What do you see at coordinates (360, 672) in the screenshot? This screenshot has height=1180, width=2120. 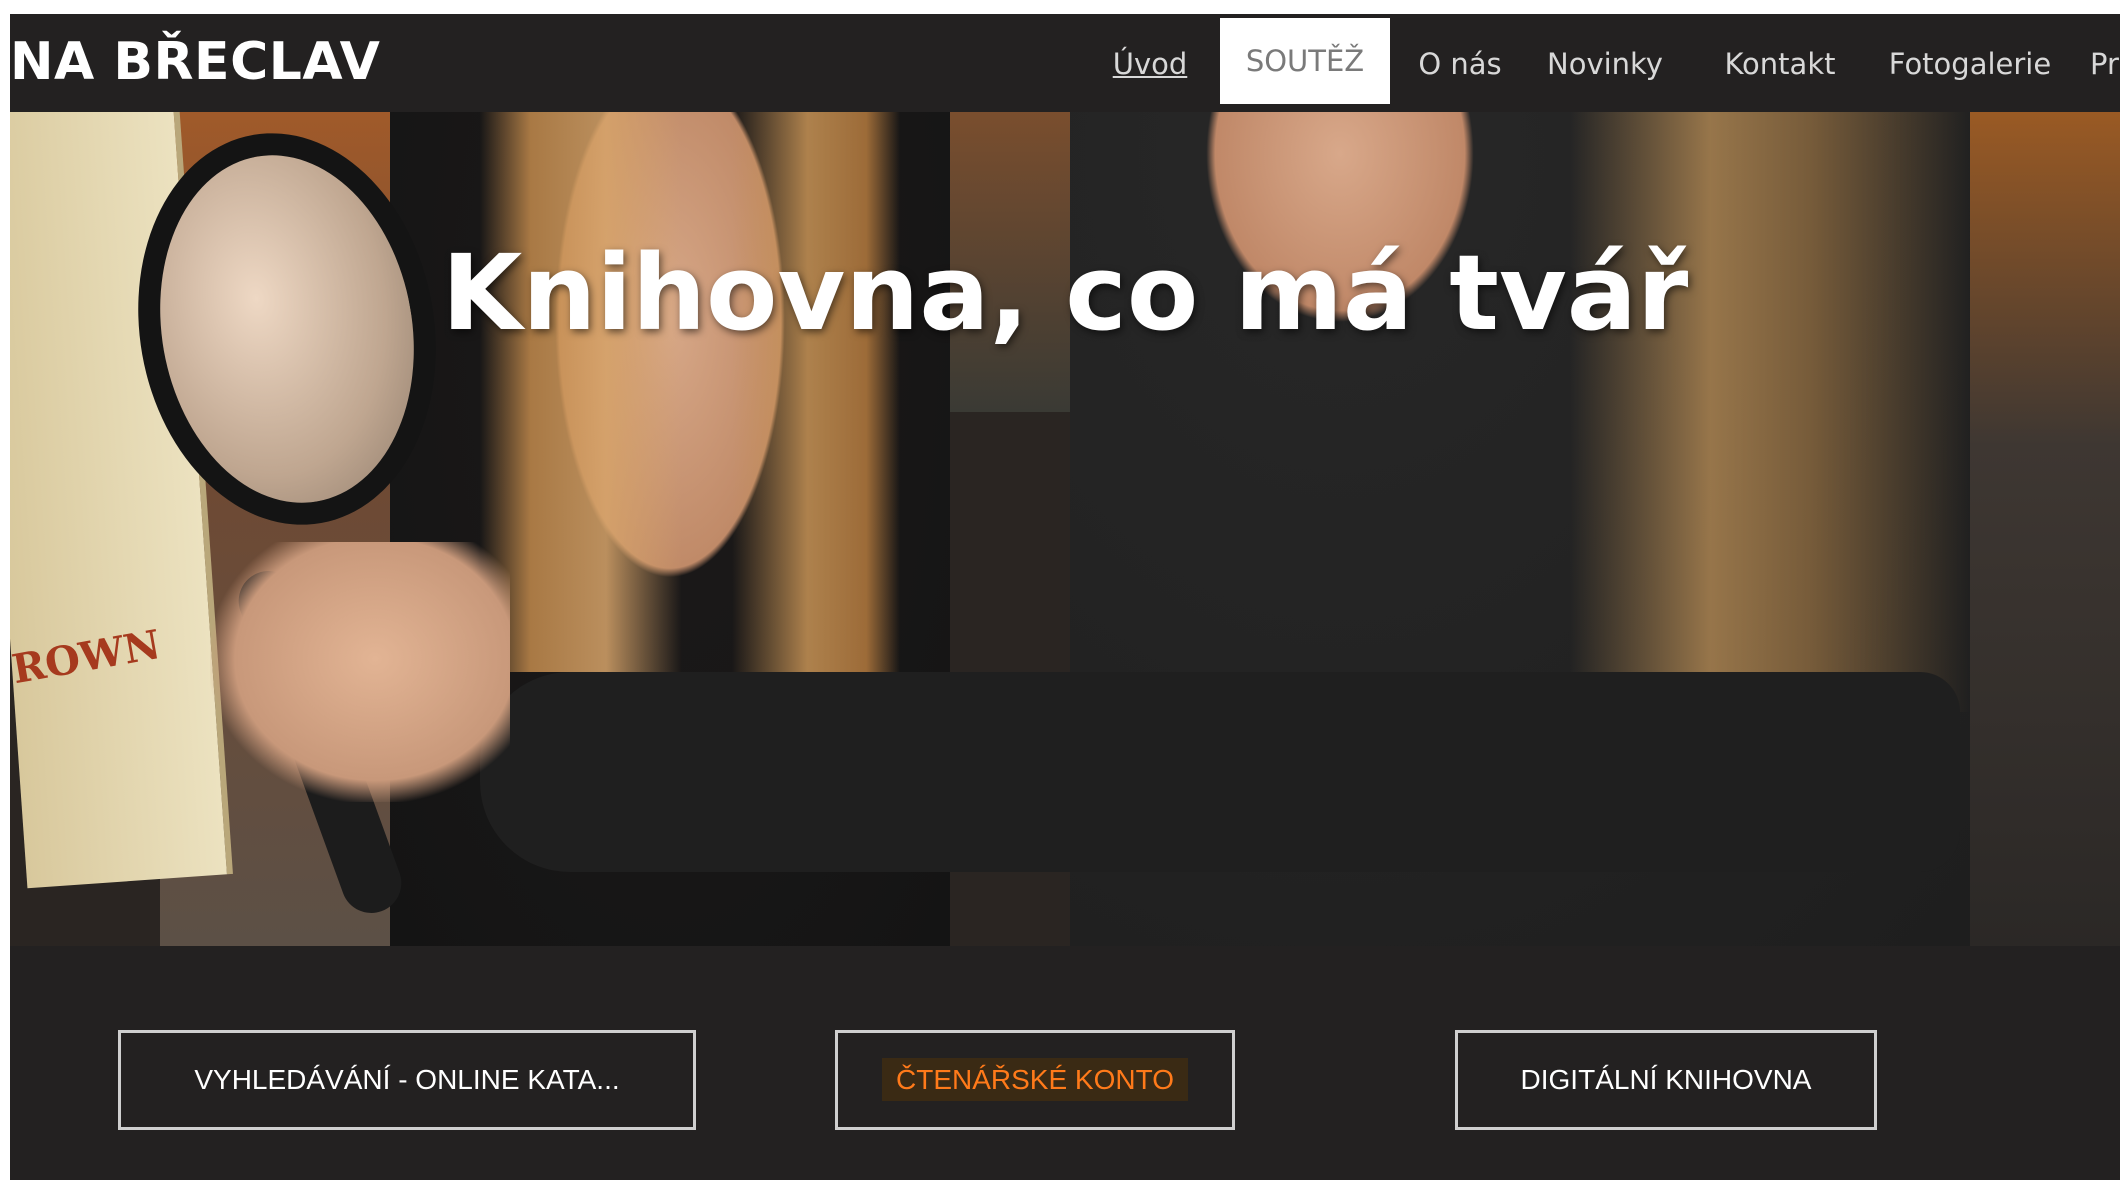 I see `hero-photo-hand` at bounding box center [360, 672].